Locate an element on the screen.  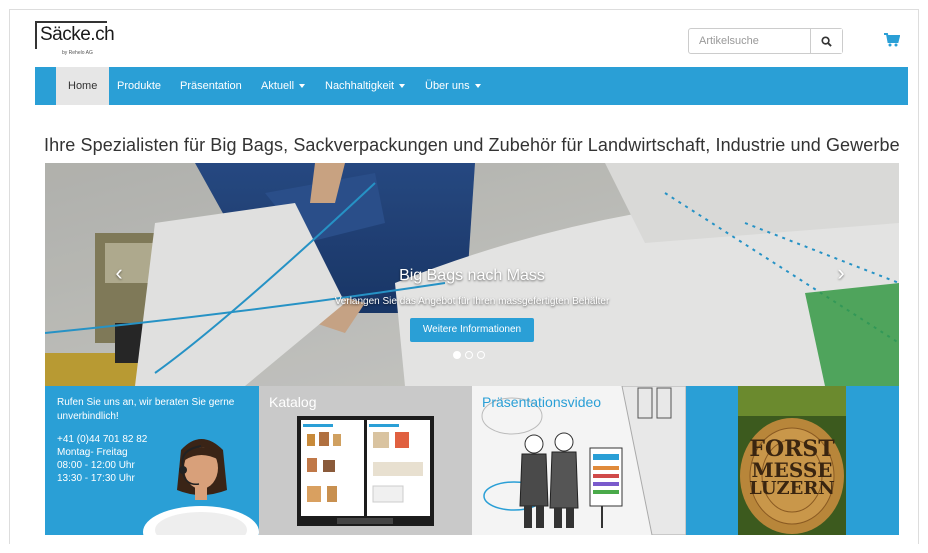
chevron-right-icon: › is located at coordinates (841, 272).